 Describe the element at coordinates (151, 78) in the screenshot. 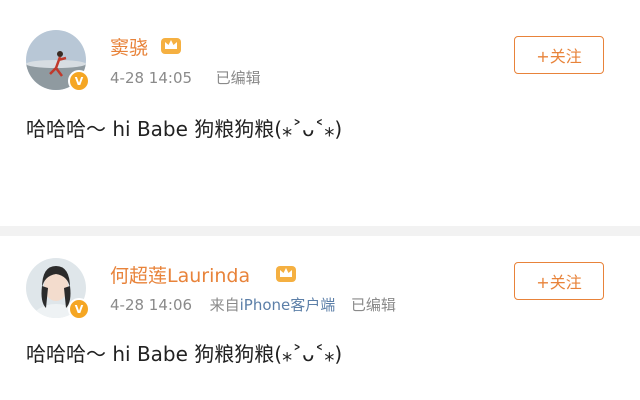

I see `timestamp: 4-28 14:05` at that location.